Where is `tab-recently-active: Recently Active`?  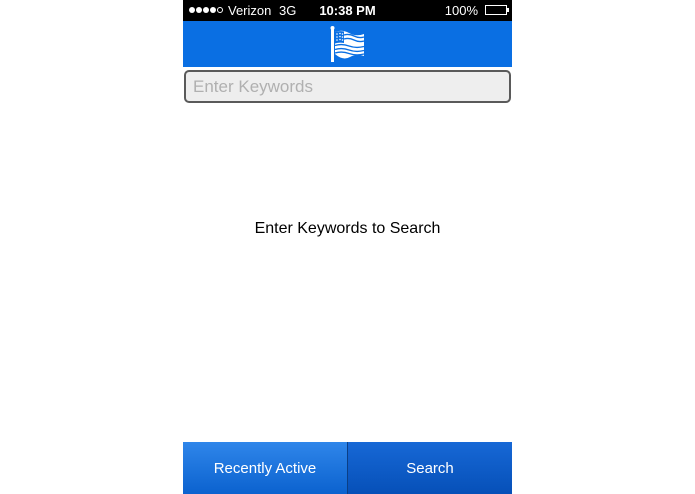 tab-recently-active: Recently Active is located at coordinates (265, 468).